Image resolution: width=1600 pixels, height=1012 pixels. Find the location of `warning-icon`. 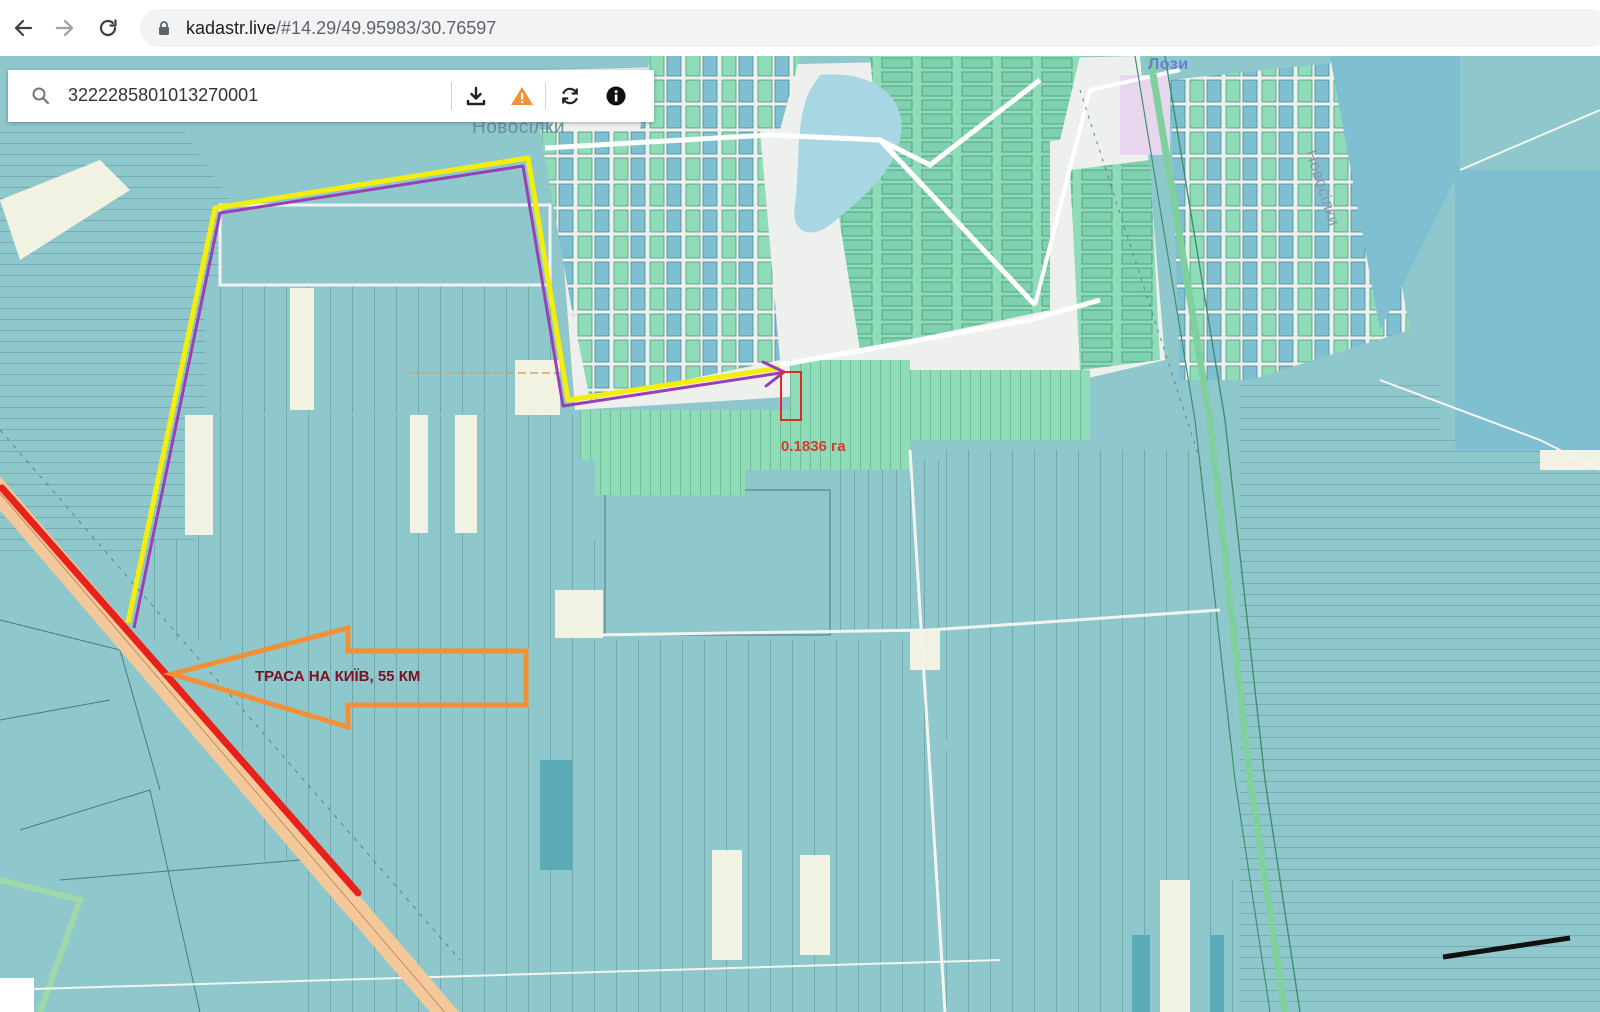

warning-icon is located at coordinates (522, 96).